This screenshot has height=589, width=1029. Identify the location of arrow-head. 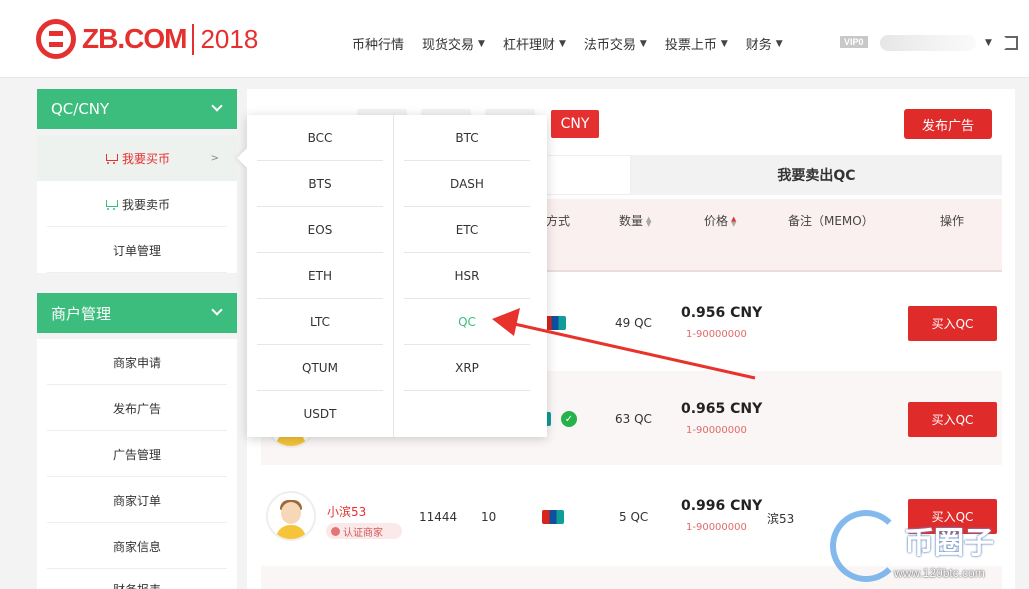
(506, 322).